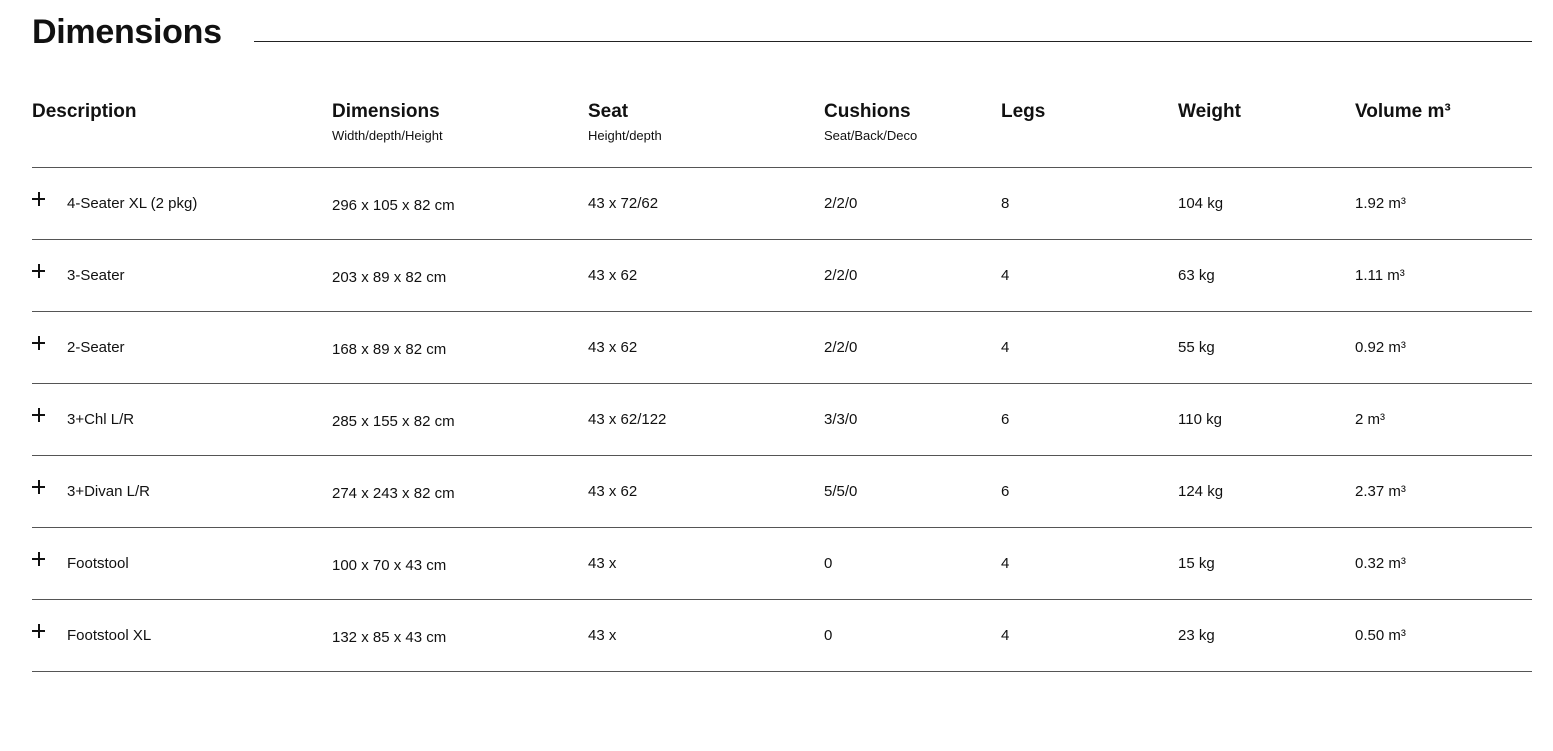  I want to click on row-weight: 15 kg, so click(1196, 563).